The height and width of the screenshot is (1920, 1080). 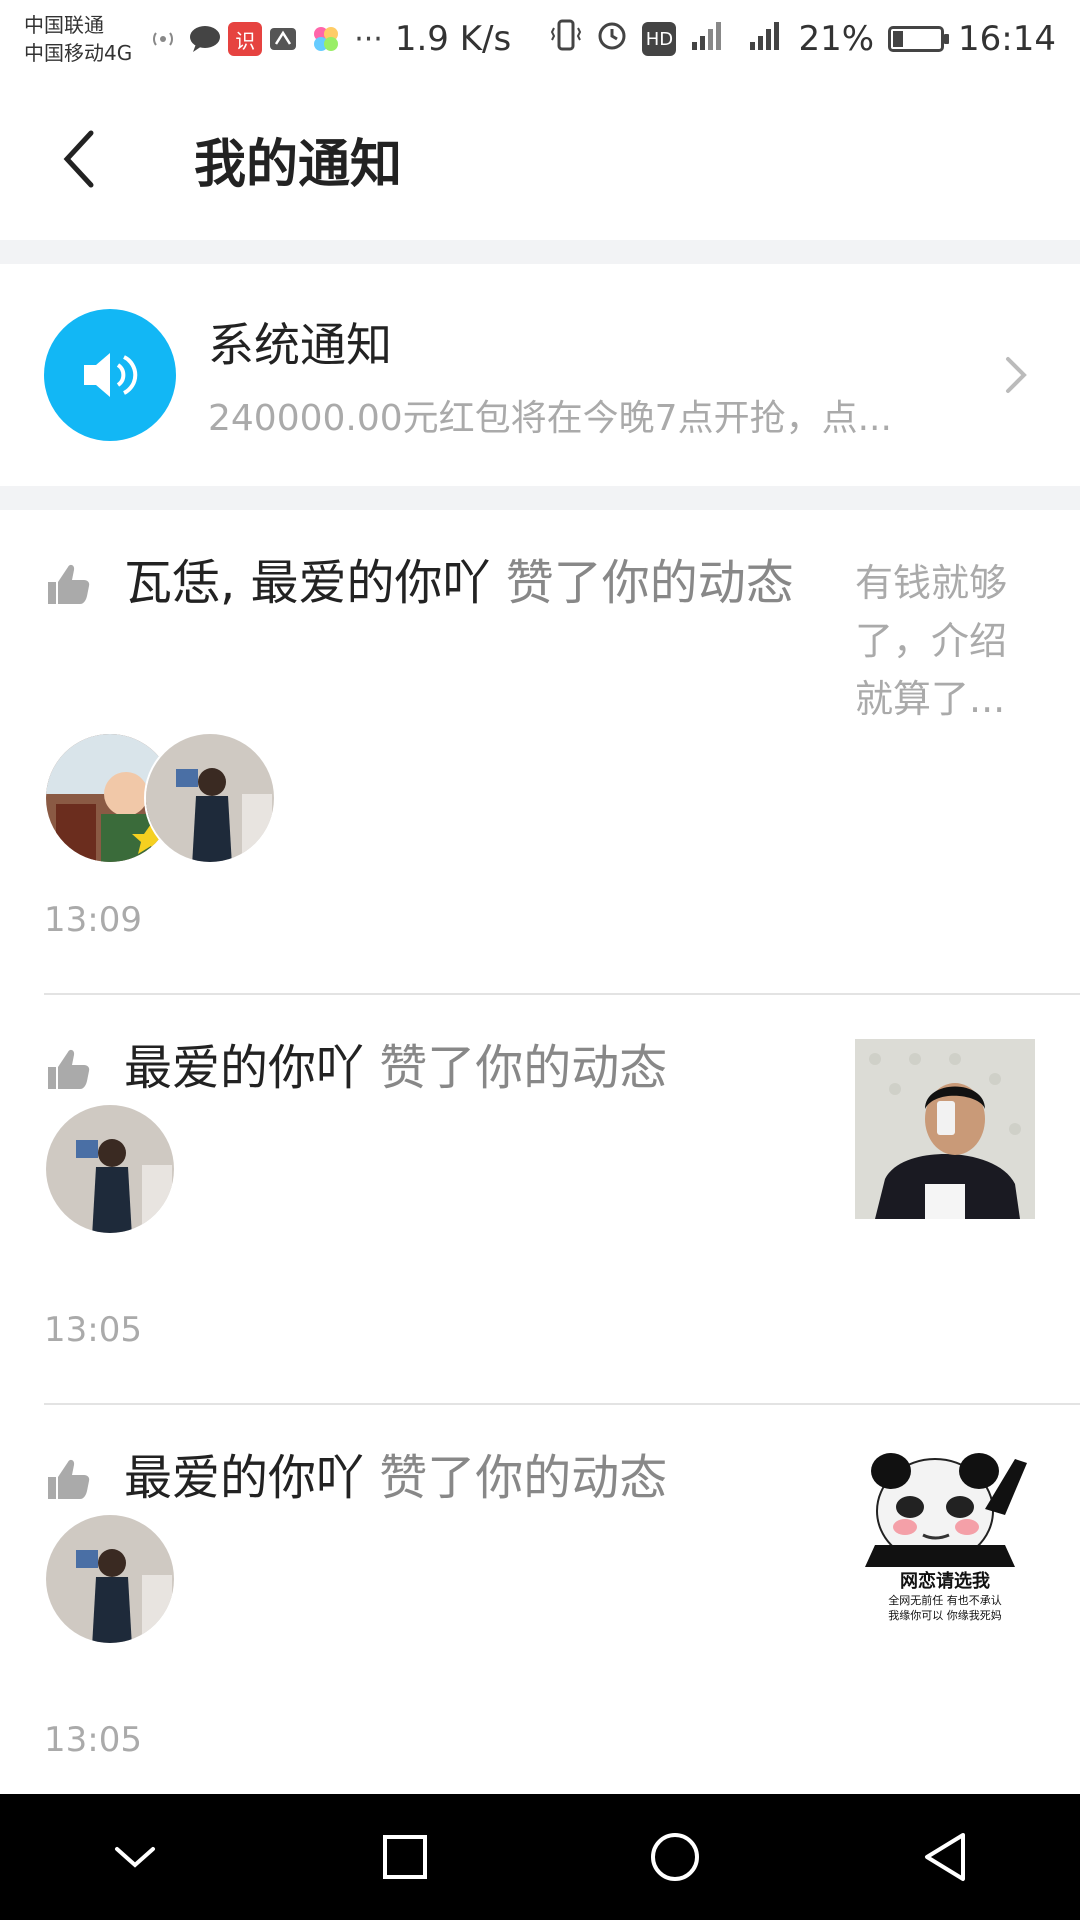 I want to click on app-bar: 我的通知, so click(x=540, y=159).